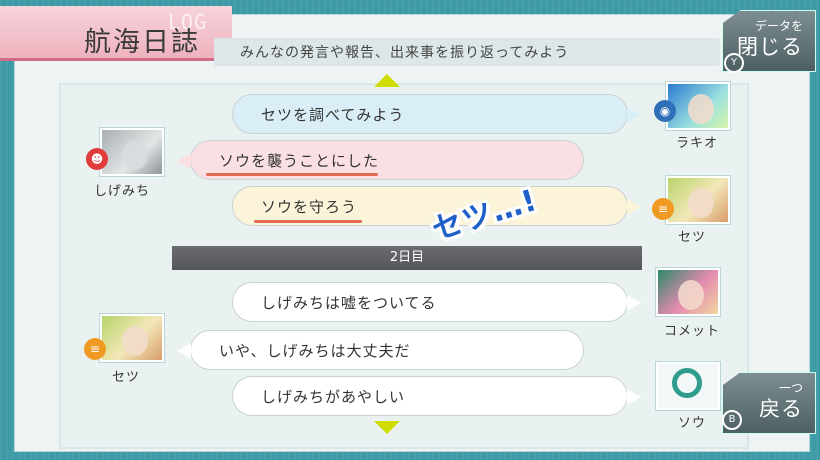 This screenshot has height=460, width=820. I want to click on log-entry-text: いや、しげみちは大丈夫だ, so click(315, 351).